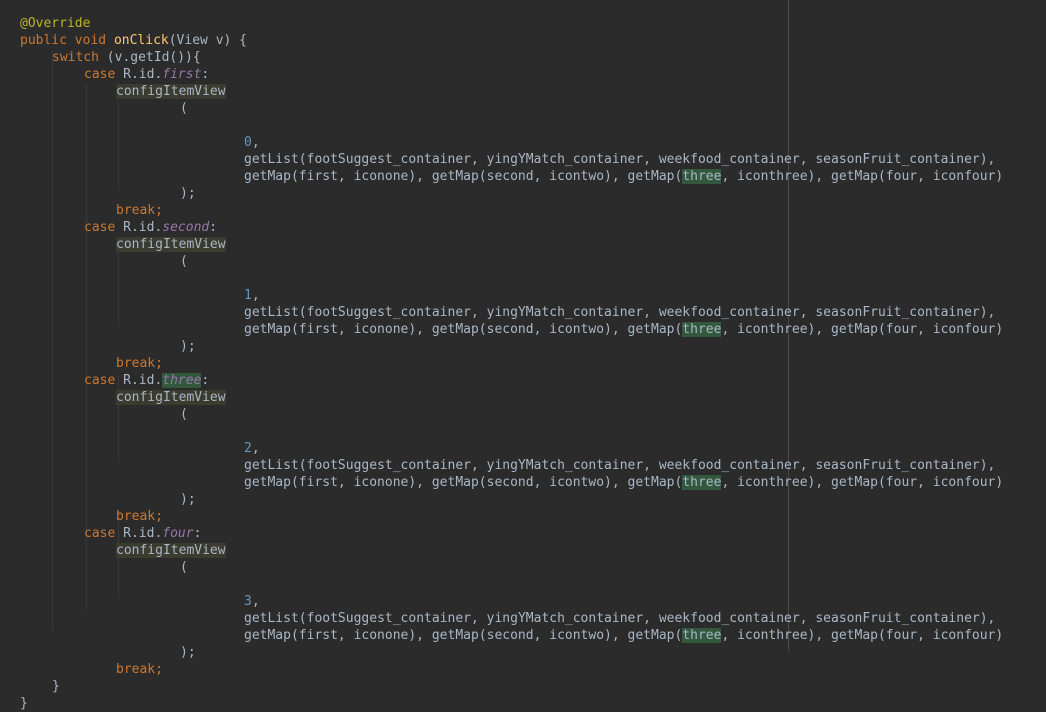 The width and height of the screenshot is (1046, 712). I want to click on keyword-token: void, so click(90, 40).